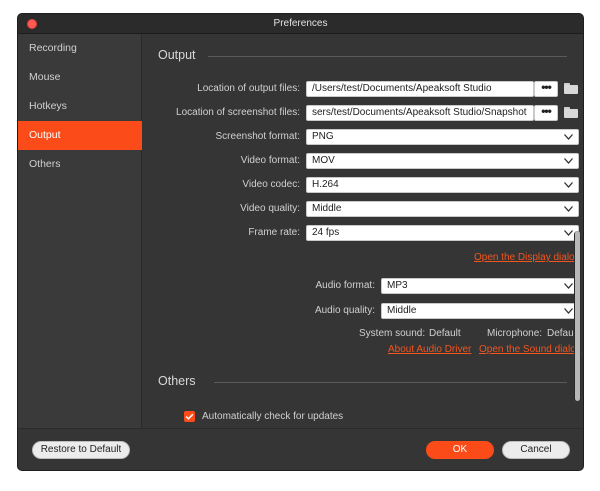 The height and width of the screenshot is (491, 600). I want to click on screenshot-format-value: PNG, so click(323, 136).